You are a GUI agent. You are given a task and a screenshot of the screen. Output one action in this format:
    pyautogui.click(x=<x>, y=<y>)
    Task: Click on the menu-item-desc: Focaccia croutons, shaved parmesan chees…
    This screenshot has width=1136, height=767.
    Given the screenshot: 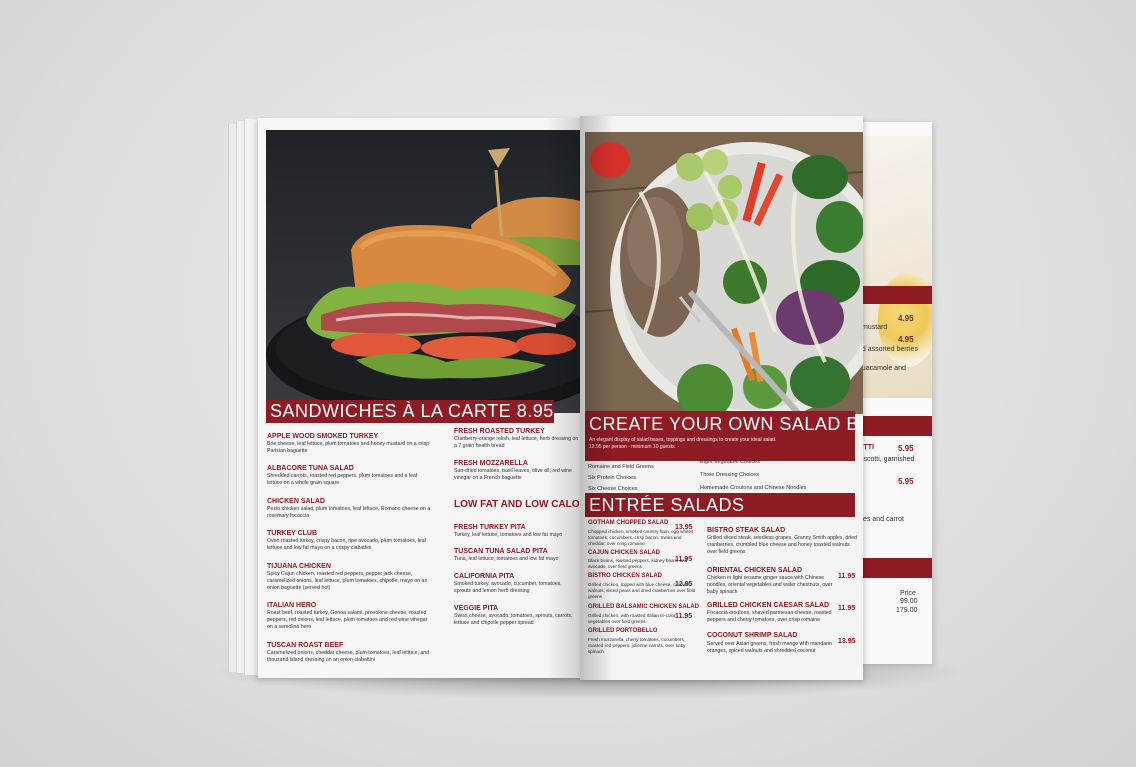 What is the action you would take?
    pyautogui.click(x=769, y=617)
    